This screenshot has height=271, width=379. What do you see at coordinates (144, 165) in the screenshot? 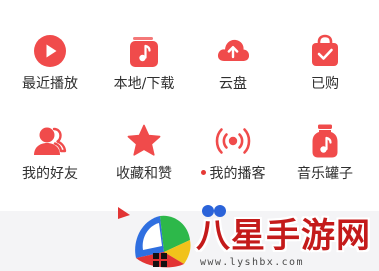
I see `menu-item-favorites-likes: 收藏和赞` at bounding box center [144, 165].